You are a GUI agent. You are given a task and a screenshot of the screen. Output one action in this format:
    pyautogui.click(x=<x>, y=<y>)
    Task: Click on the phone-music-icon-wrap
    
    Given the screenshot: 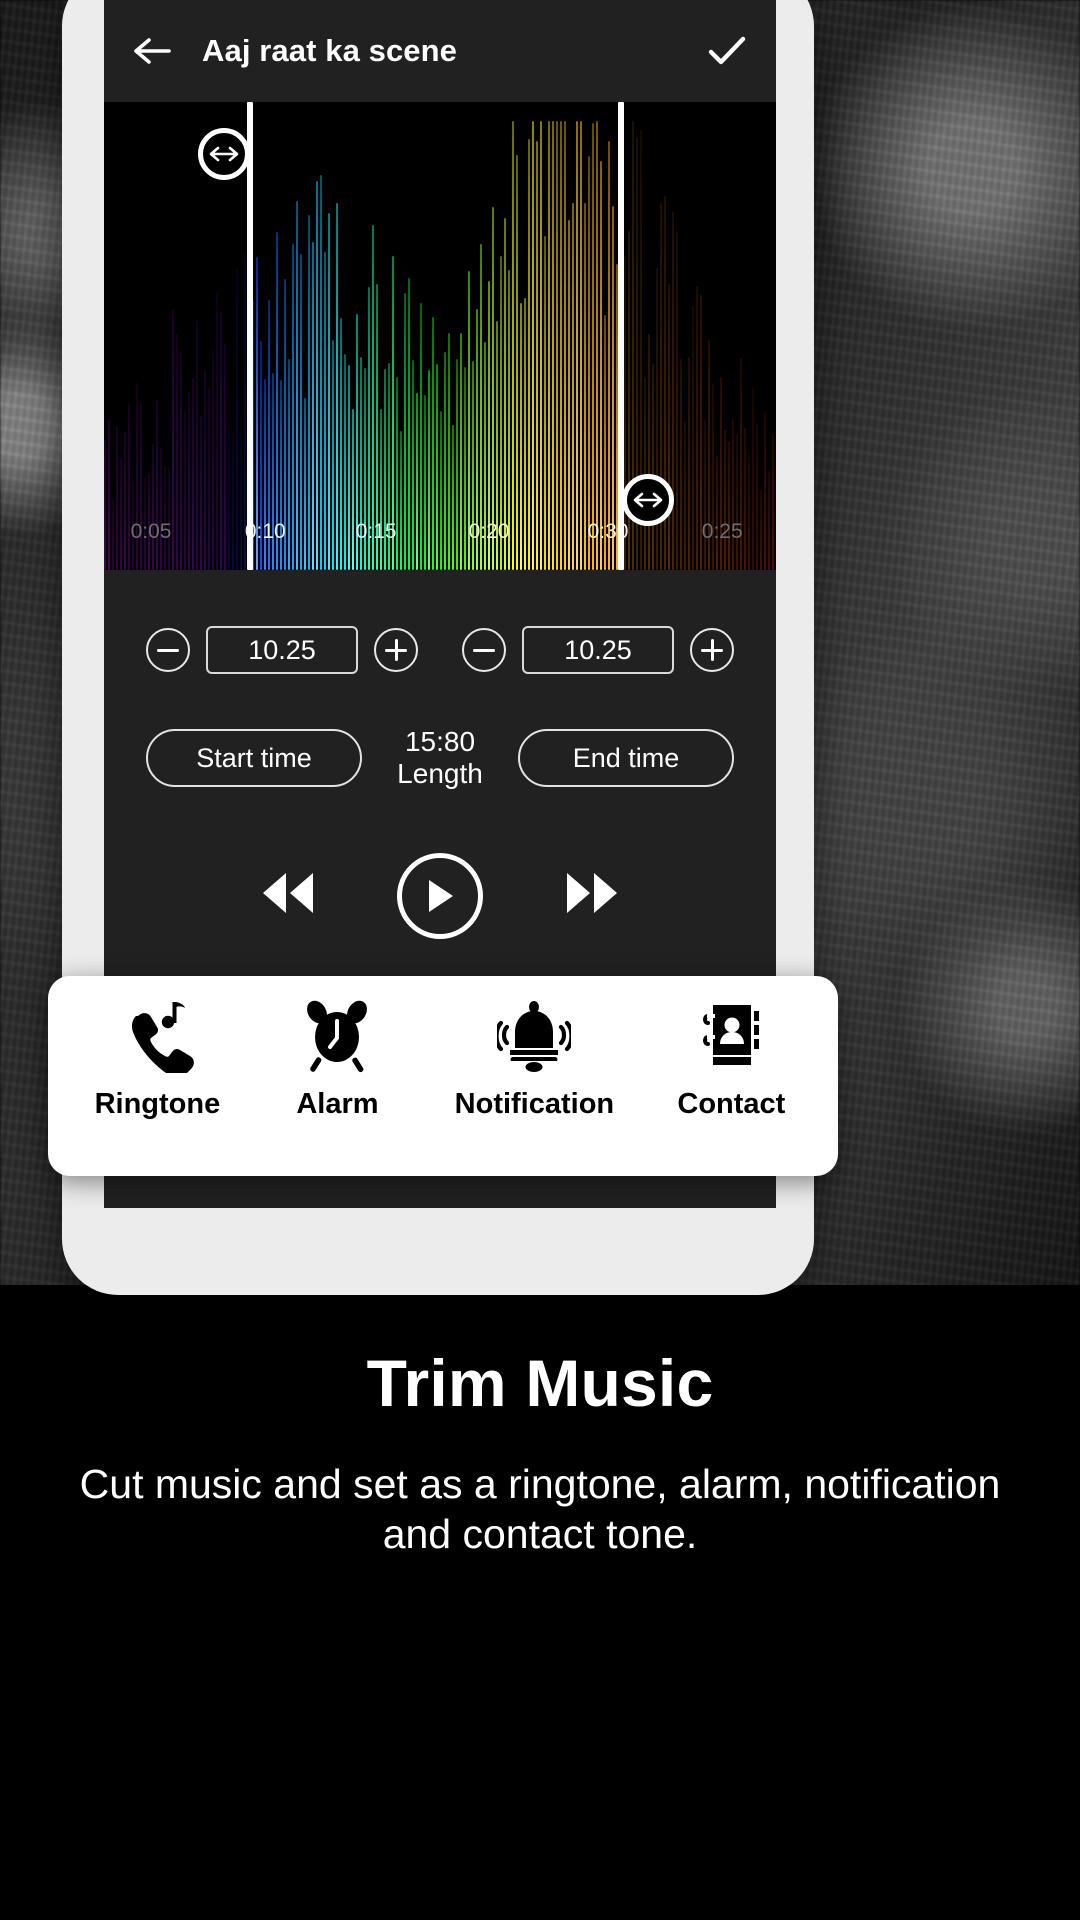 What is the action you would take?
    pyautogui.click(x=157, y=1036)
    